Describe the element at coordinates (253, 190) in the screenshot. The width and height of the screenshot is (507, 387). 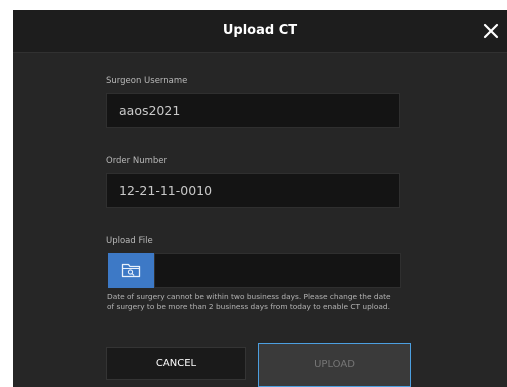
I see `order-number-field: 12-21-11-0010` at that location.